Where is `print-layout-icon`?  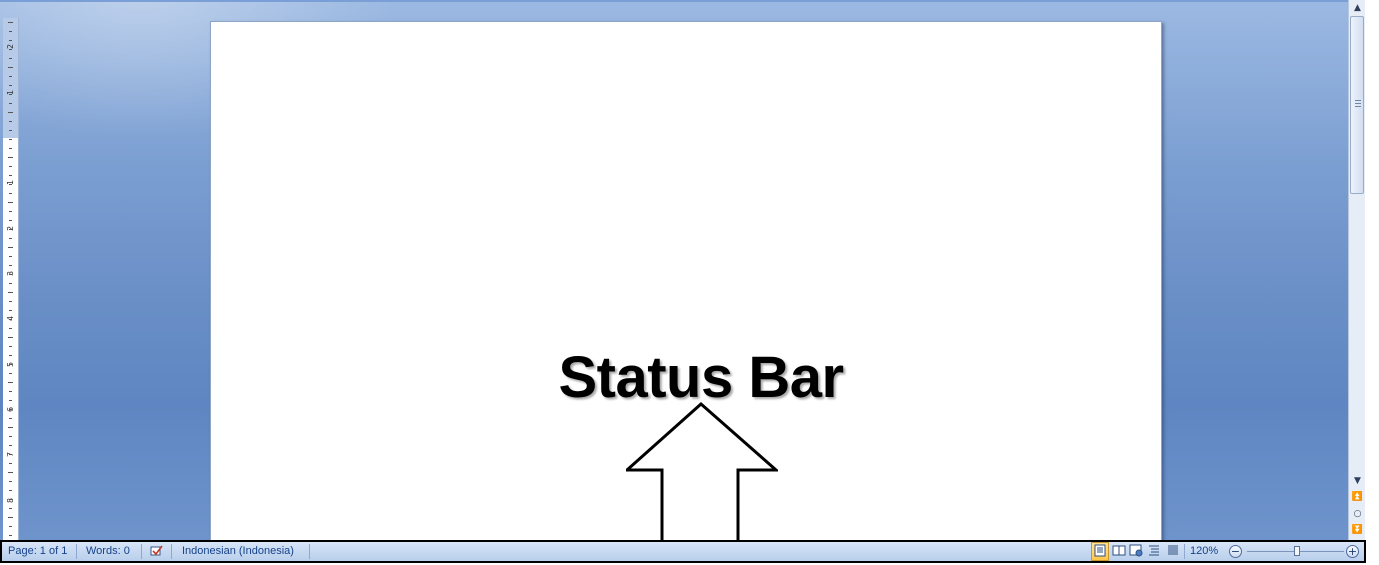 print-layout-icon is located at coordinates (1099, 551).